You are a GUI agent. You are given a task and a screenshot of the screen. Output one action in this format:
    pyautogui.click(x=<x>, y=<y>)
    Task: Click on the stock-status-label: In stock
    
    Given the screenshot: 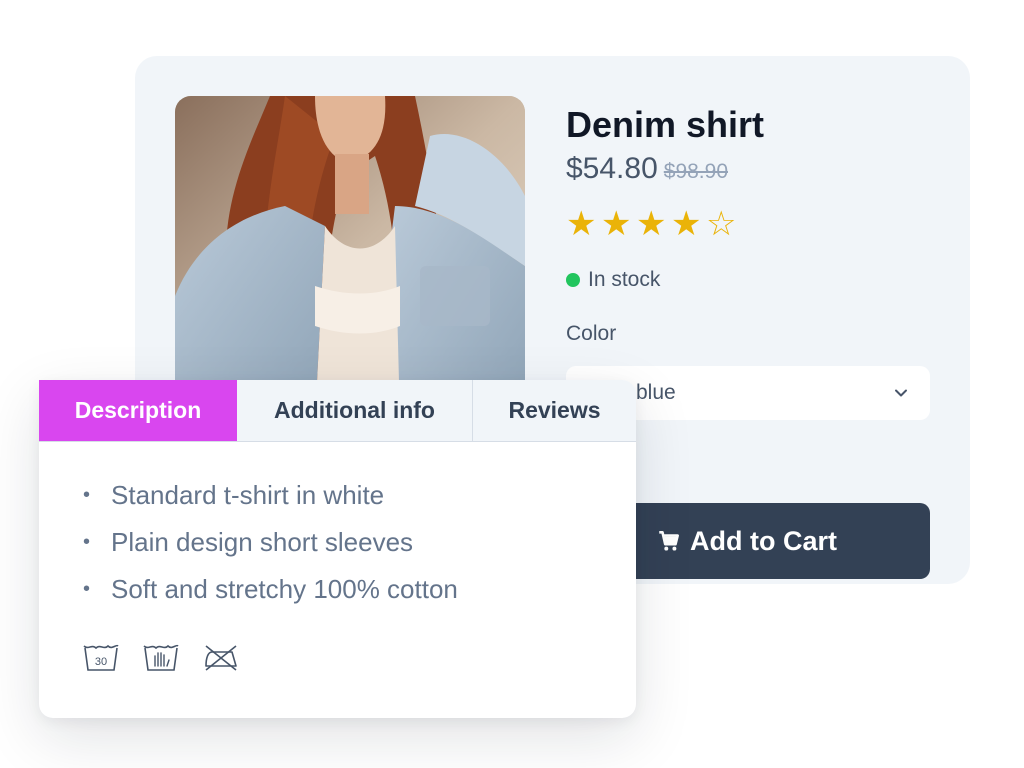 What is the action you would take?
    pyautogui.click(x=624, y=279)
    